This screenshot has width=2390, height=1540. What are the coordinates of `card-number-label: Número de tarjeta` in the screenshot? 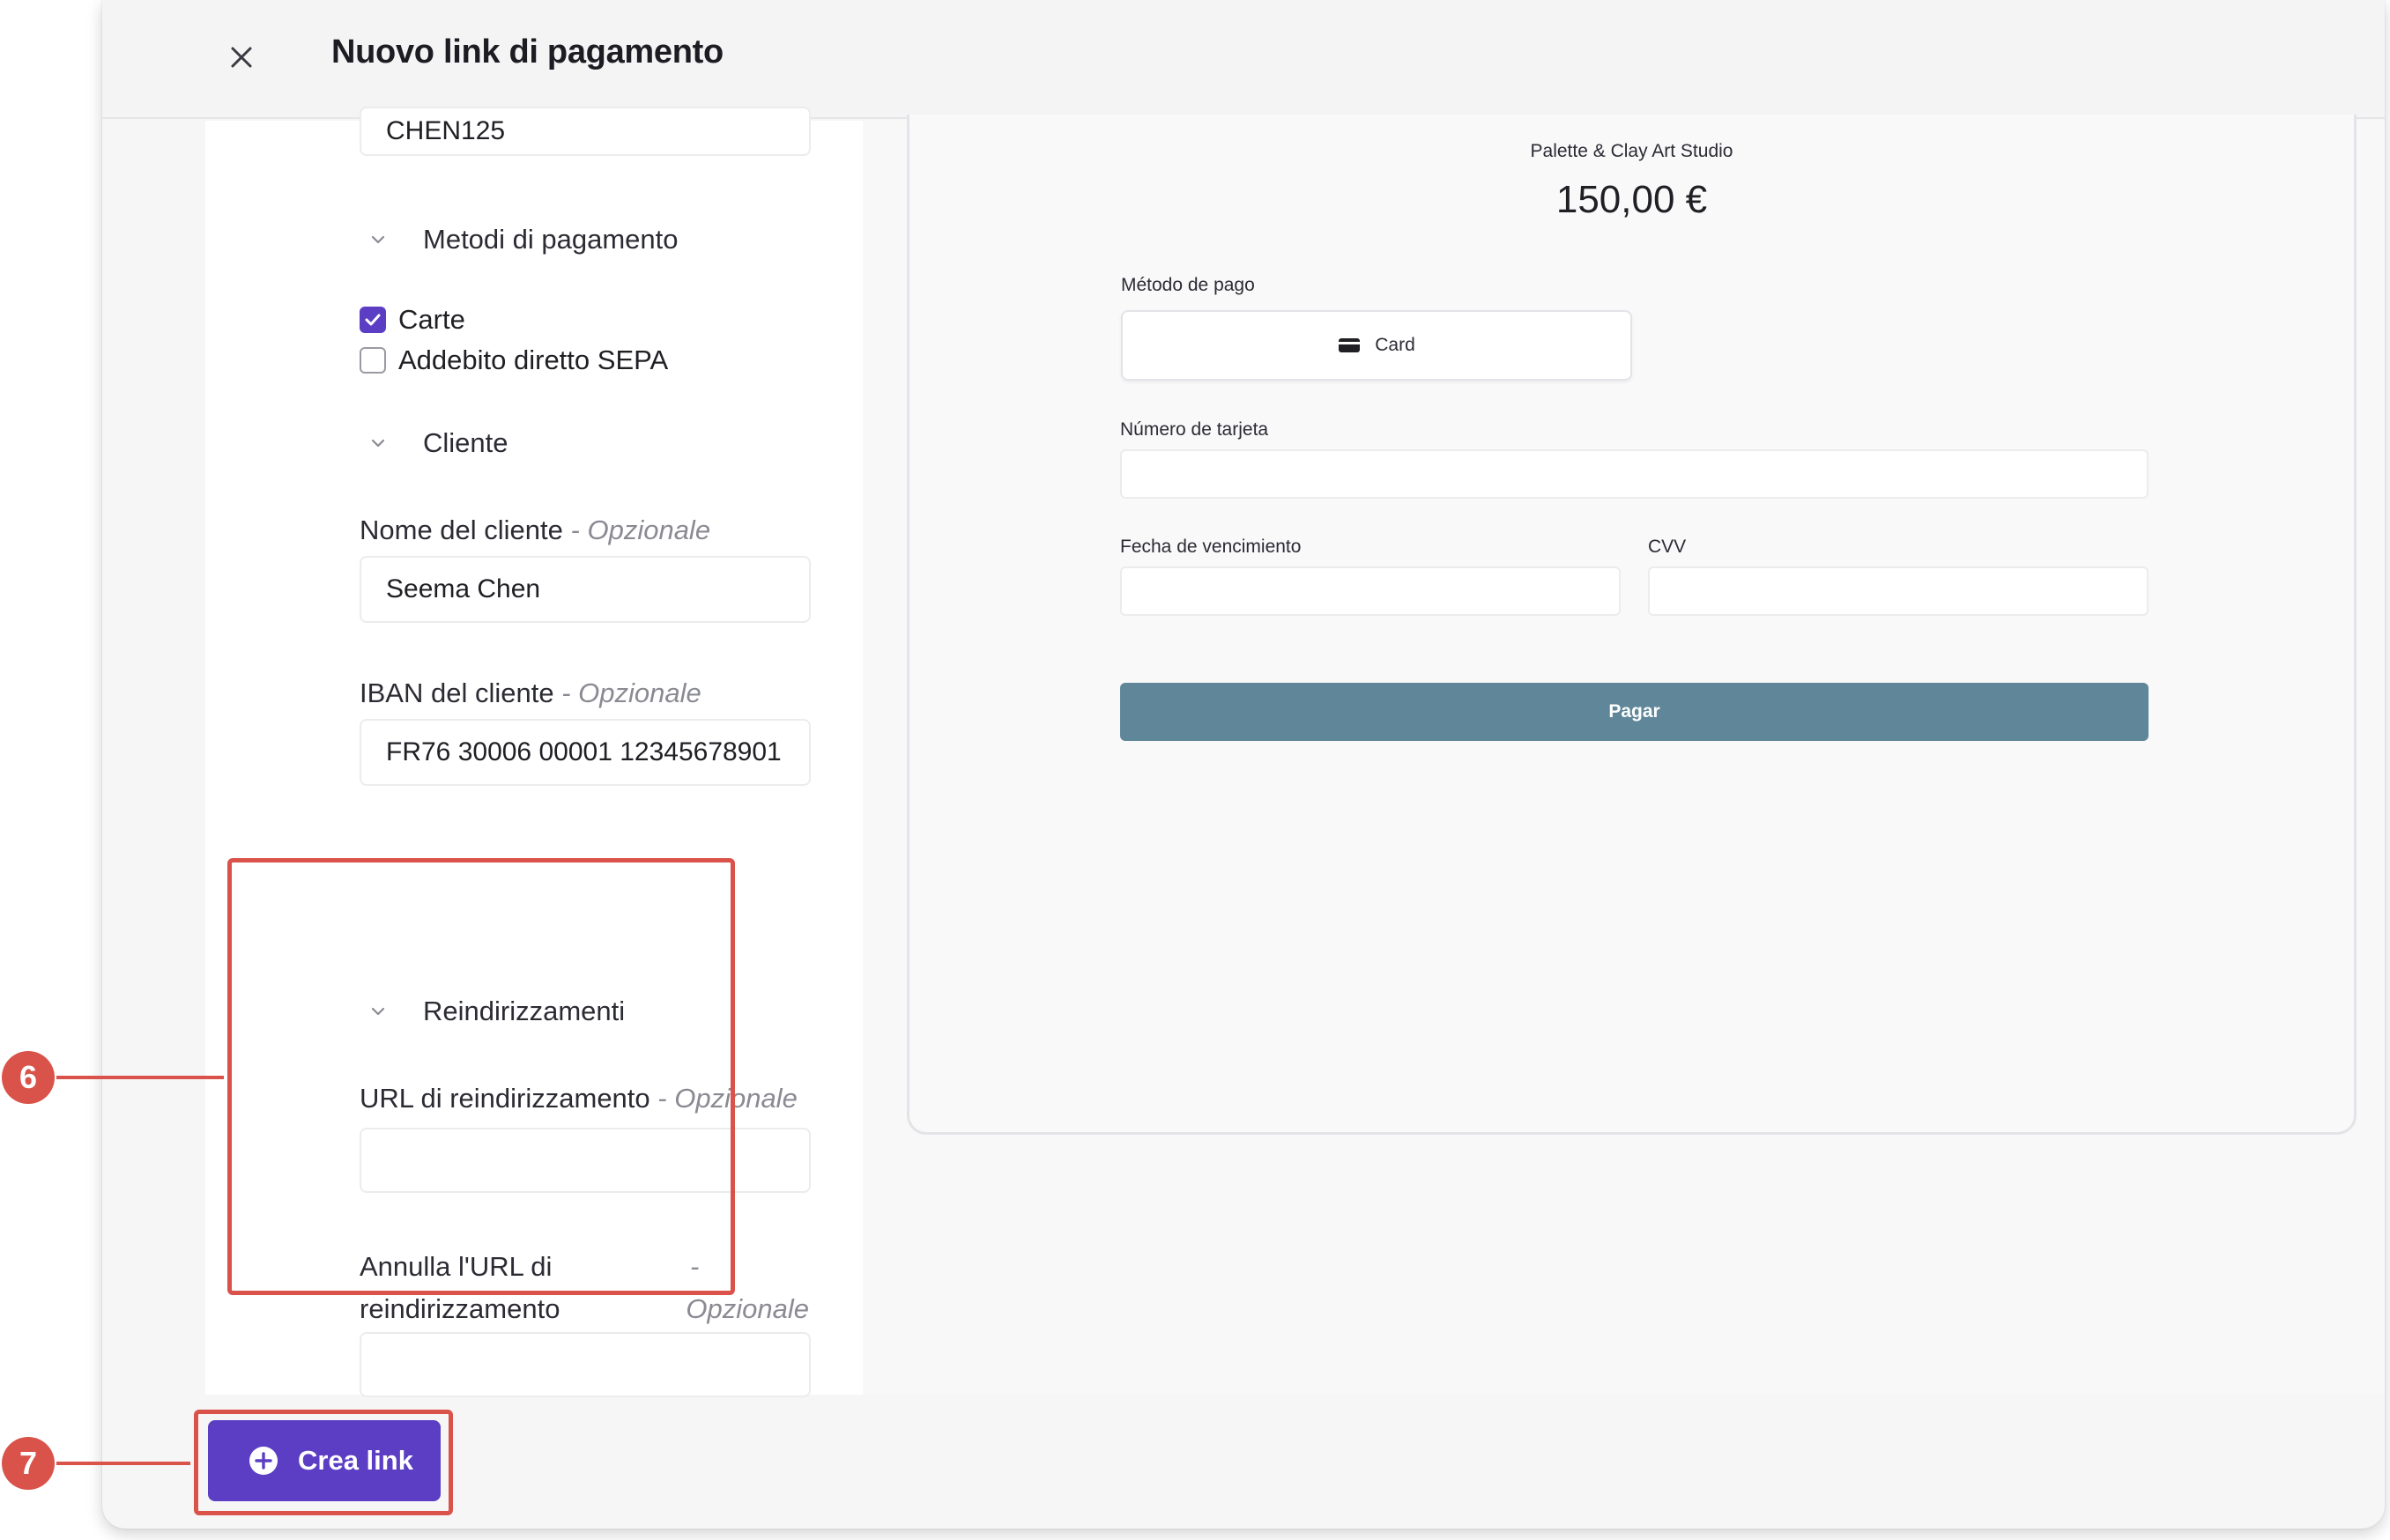 It's located at (1195, 429).